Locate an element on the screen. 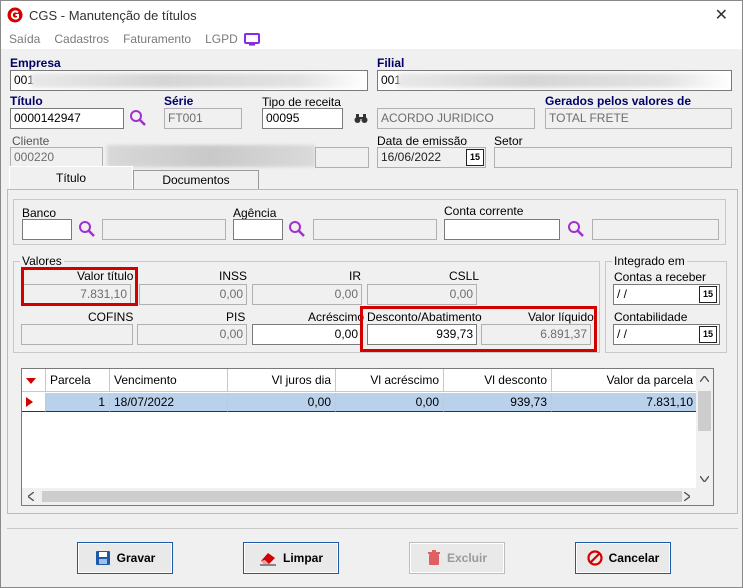  header-juros: Vl juros dia is located at coordinates (282, 380).